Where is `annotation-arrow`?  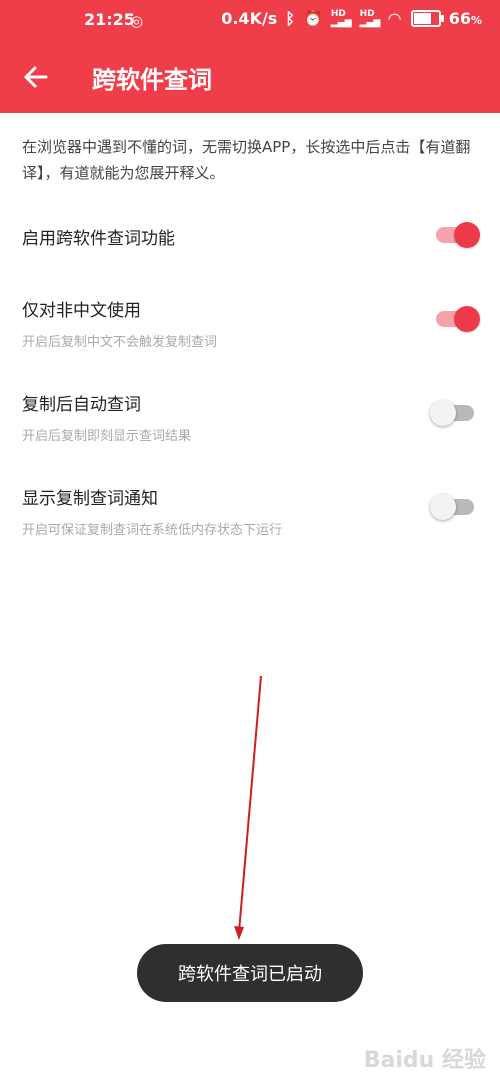 annotation-arrow is located at coordinates (248, 807).